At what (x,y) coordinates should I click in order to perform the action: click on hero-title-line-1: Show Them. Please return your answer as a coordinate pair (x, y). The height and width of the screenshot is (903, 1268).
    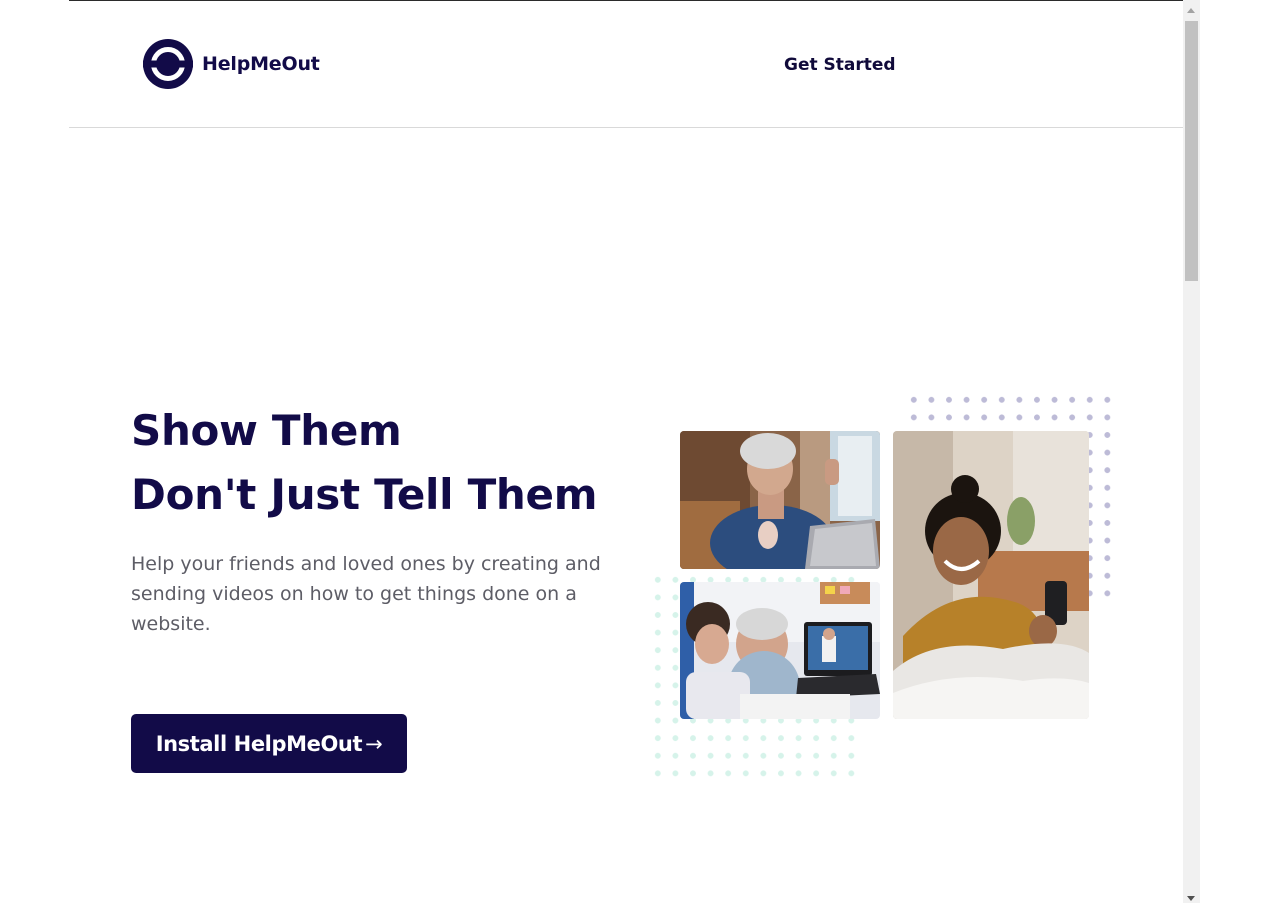
    Looking at the image, I should click on (266, 430).